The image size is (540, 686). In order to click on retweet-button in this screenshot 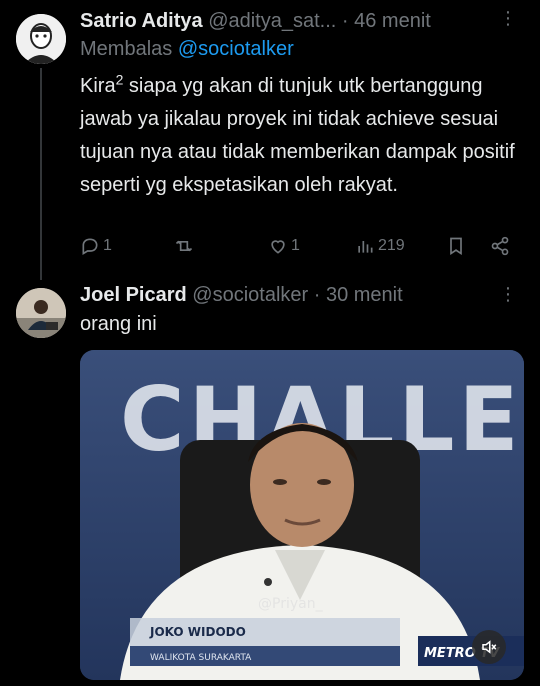, I will do `click(184, 246)`.